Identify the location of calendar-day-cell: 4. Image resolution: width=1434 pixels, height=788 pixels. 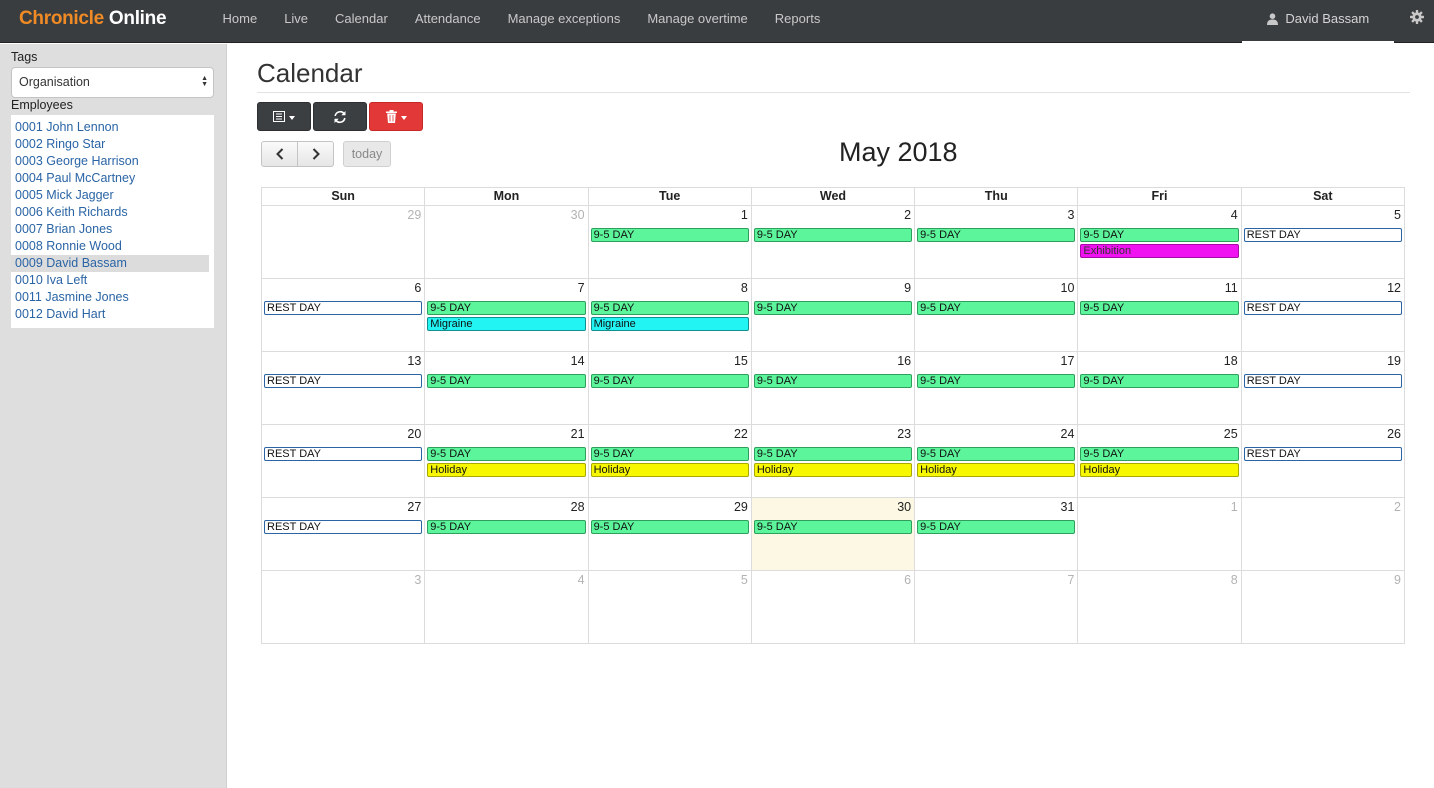
(507, 607).